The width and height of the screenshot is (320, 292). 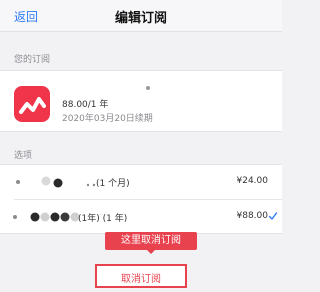 What do you see at coordinates (252, 181) in the screenshot?
I see `option-price: ¥24.00` at bounding box center [252, 181].